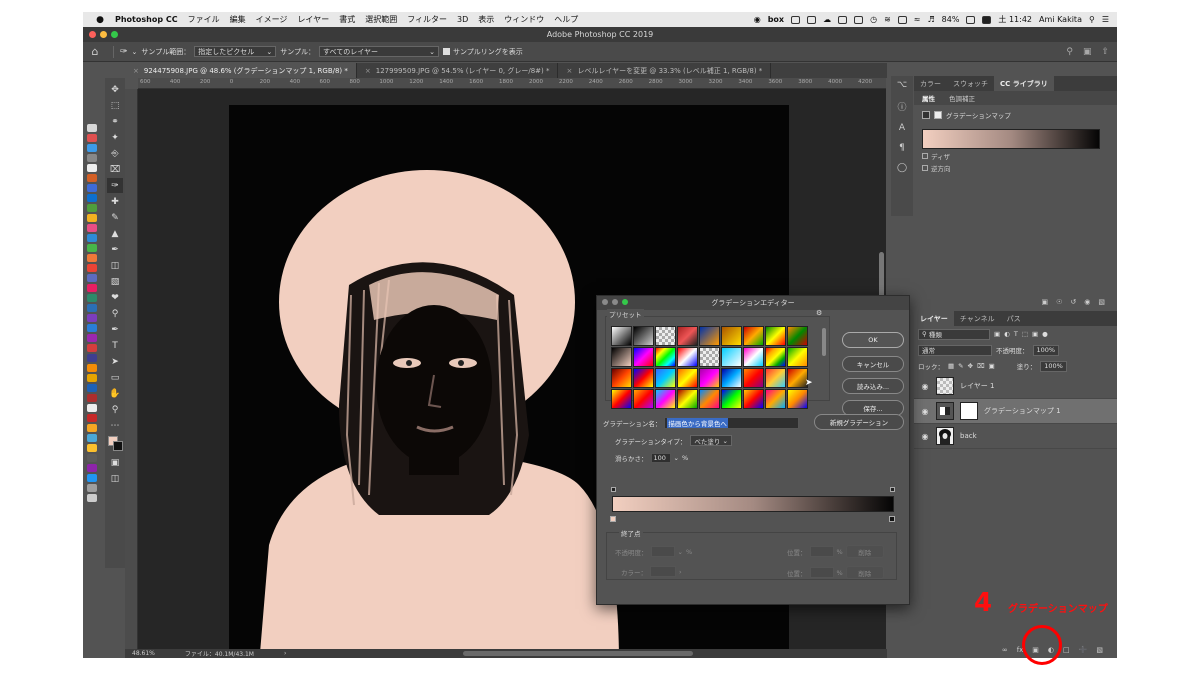 This screenshot has width=1200, height=675. Describe the element at coordinates (115, 425) in the screenshot. I see `more-tools-icon: ⋯` at that location.